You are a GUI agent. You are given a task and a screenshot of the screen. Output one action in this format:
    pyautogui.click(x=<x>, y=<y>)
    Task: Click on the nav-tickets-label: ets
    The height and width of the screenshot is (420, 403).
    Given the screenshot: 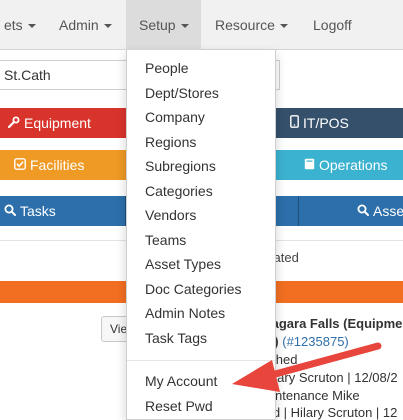 What is the action you would take?
    pyautogui.click(x=13, y=25)
    